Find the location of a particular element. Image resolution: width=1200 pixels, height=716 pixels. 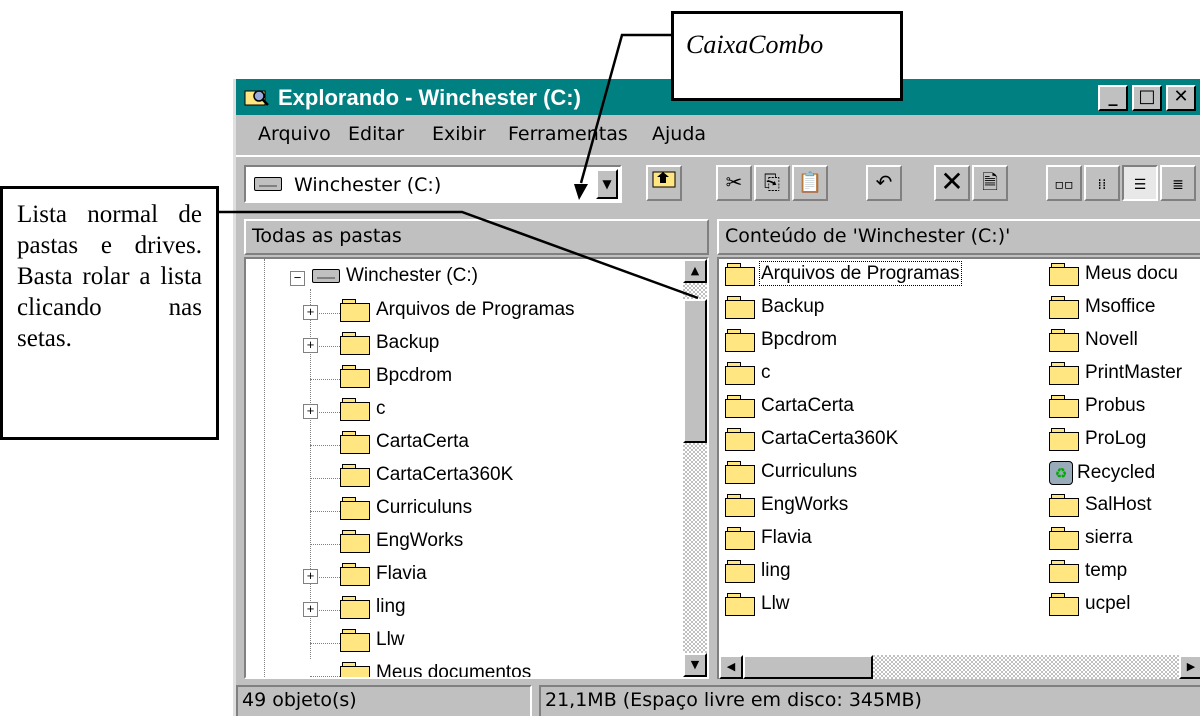

undo-icon: ↶ is located at coordinates (884, 182).